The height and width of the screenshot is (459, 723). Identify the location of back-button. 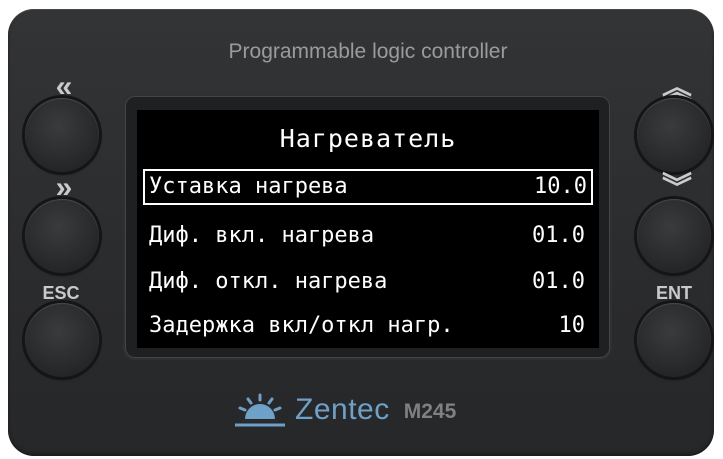
(62, 135).